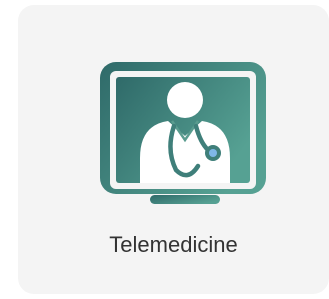  What do you see at coordinates (173, 244) in the screenshot?
I see `card-label: Telemedicine` at bounding box center [173, 244].